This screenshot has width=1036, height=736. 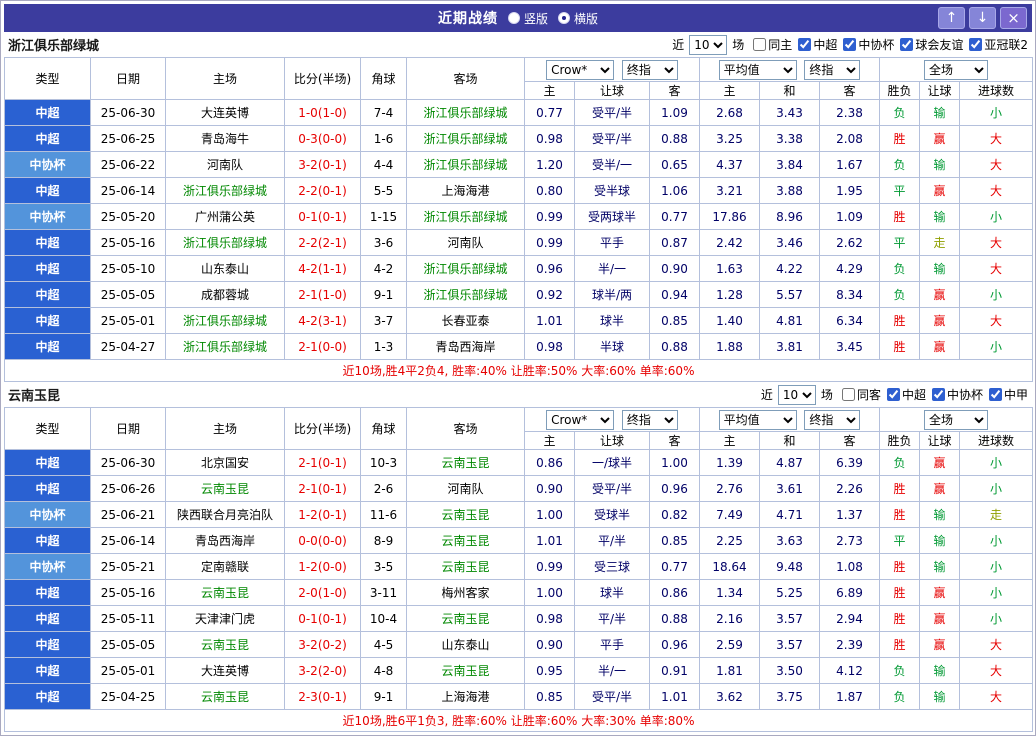 I want to click on subcol-avg-draw: 和, so click(x=789, y=440).